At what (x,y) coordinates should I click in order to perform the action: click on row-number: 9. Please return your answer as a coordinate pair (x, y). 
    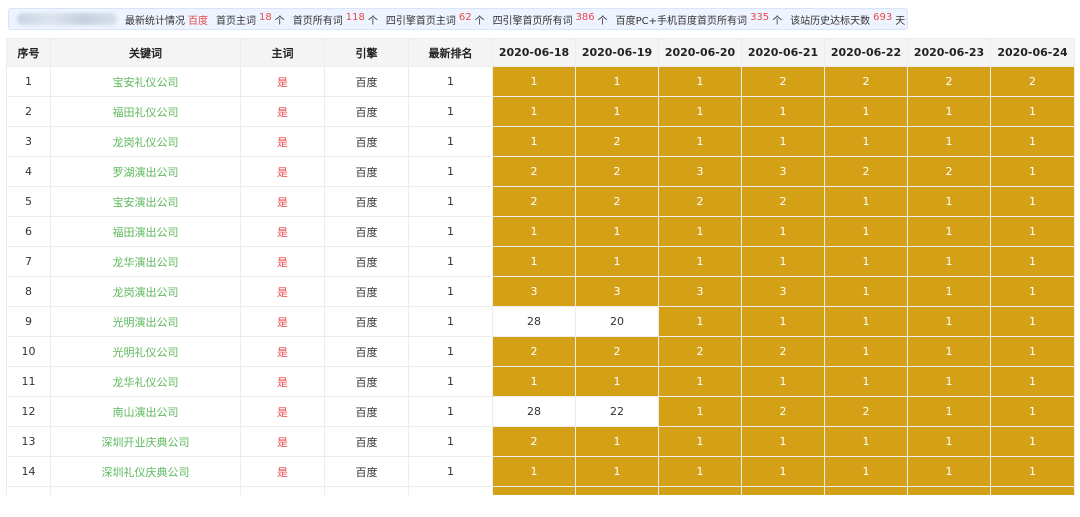
    Looking at the image, I should click on (28, 321).